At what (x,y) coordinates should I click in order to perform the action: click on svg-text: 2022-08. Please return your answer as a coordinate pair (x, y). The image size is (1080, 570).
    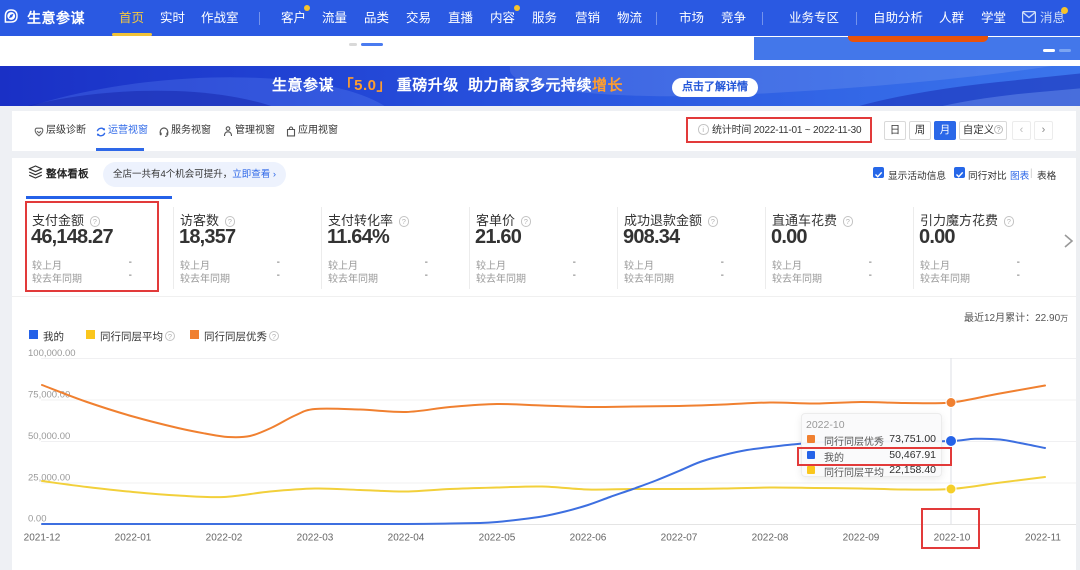
    Looking at the image, I should click on (770, 538).